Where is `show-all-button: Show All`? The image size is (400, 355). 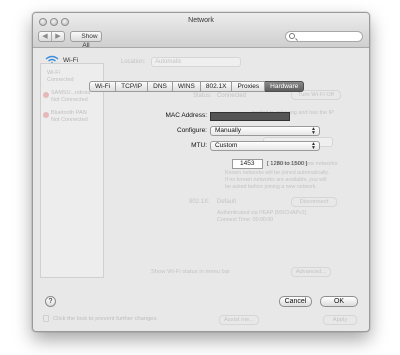 show-all-button: Show All is located at coordinates (86, 40).